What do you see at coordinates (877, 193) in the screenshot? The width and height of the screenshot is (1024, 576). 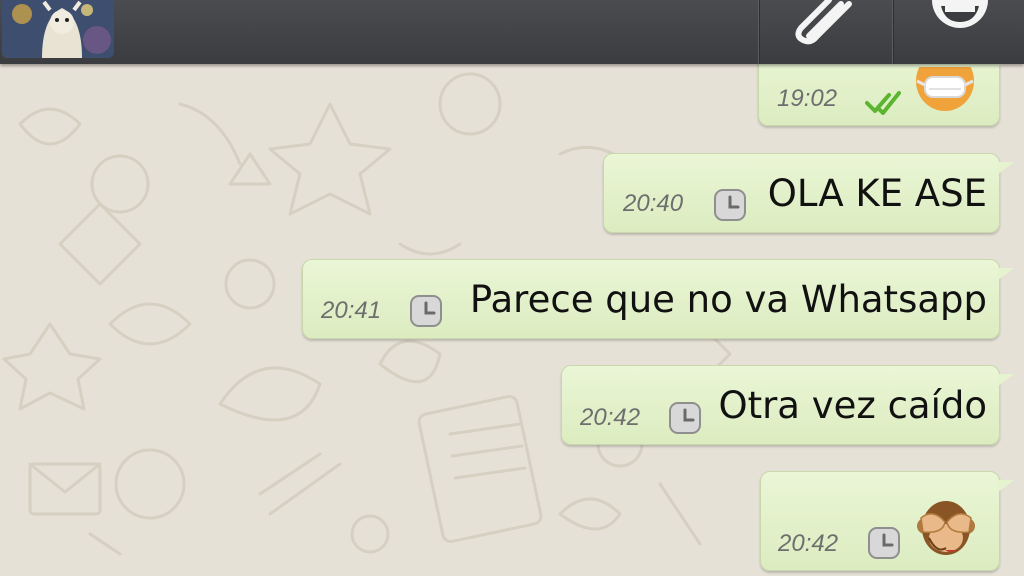 I see `message-text: OLA KE ASE` at bounding box center [877, 193].